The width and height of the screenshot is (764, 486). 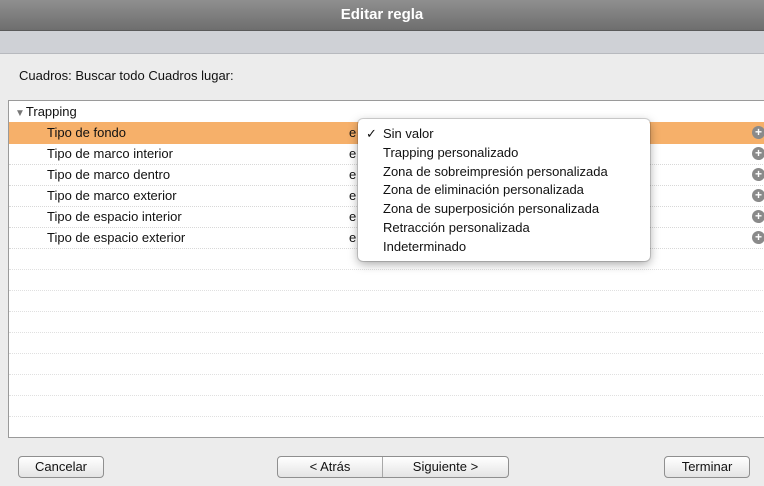 I want to click on group-label: Trapping, so click(x=51, y=111).